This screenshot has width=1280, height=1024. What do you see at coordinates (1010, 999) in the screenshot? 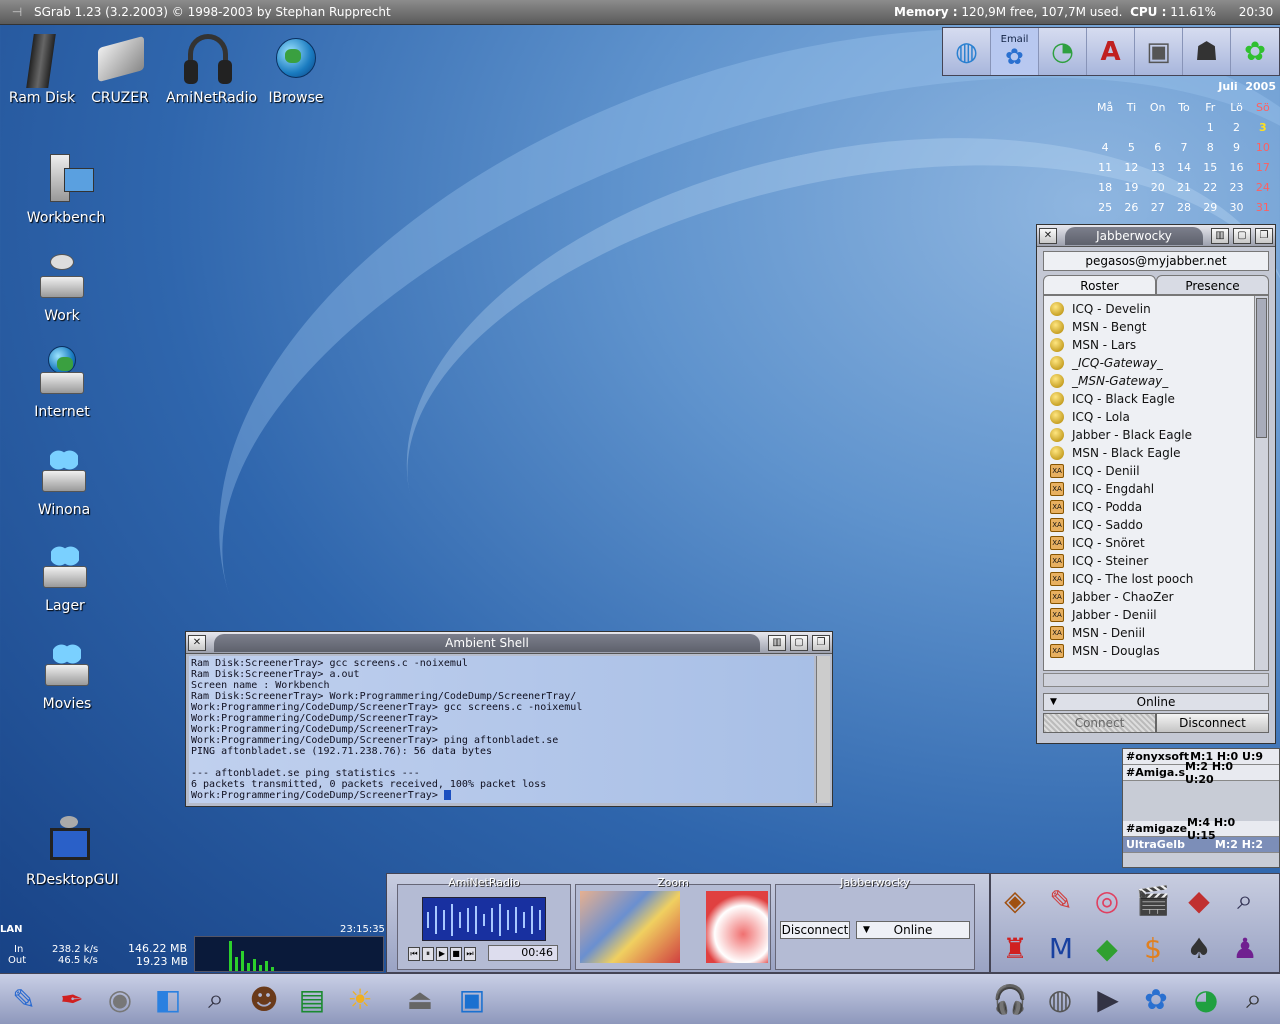
I see `headphones-icon: 🎧` at bounding box center [1010, 999].